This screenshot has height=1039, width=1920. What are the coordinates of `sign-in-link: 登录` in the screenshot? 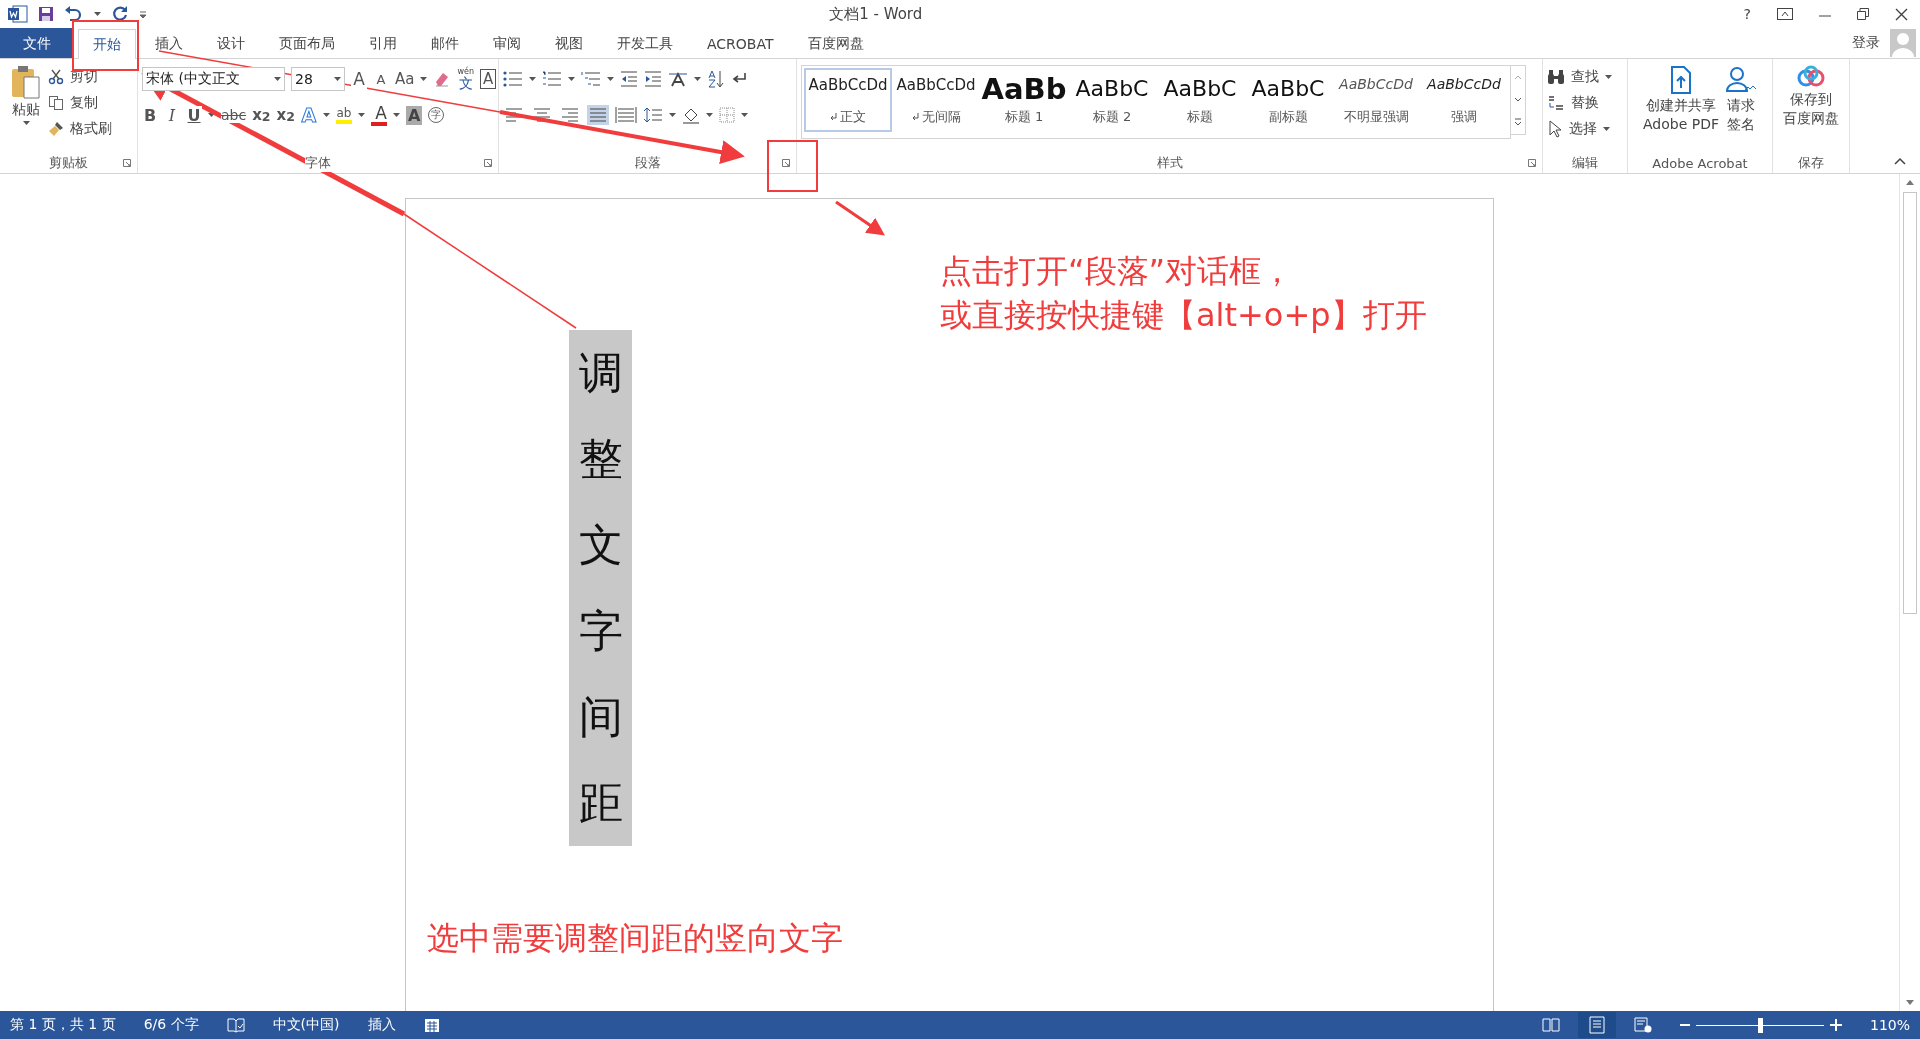 It's located at (1866, 43).